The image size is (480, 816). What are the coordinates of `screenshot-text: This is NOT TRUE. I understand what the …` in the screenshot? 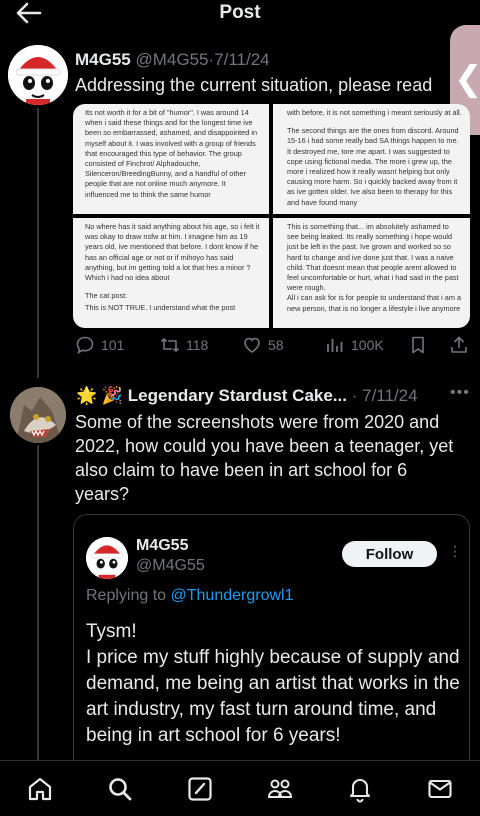 It's located at (160, 308).